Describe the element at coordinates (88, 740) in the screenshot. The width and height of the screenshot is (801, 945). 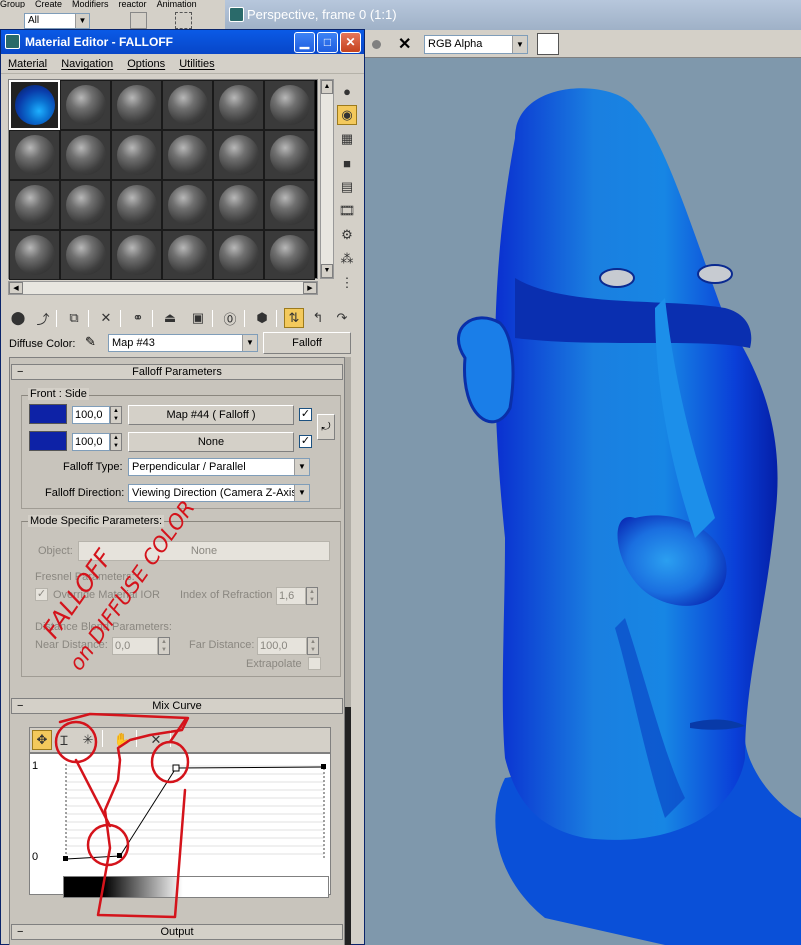
I see `add-point-icon: ✳` at that location.